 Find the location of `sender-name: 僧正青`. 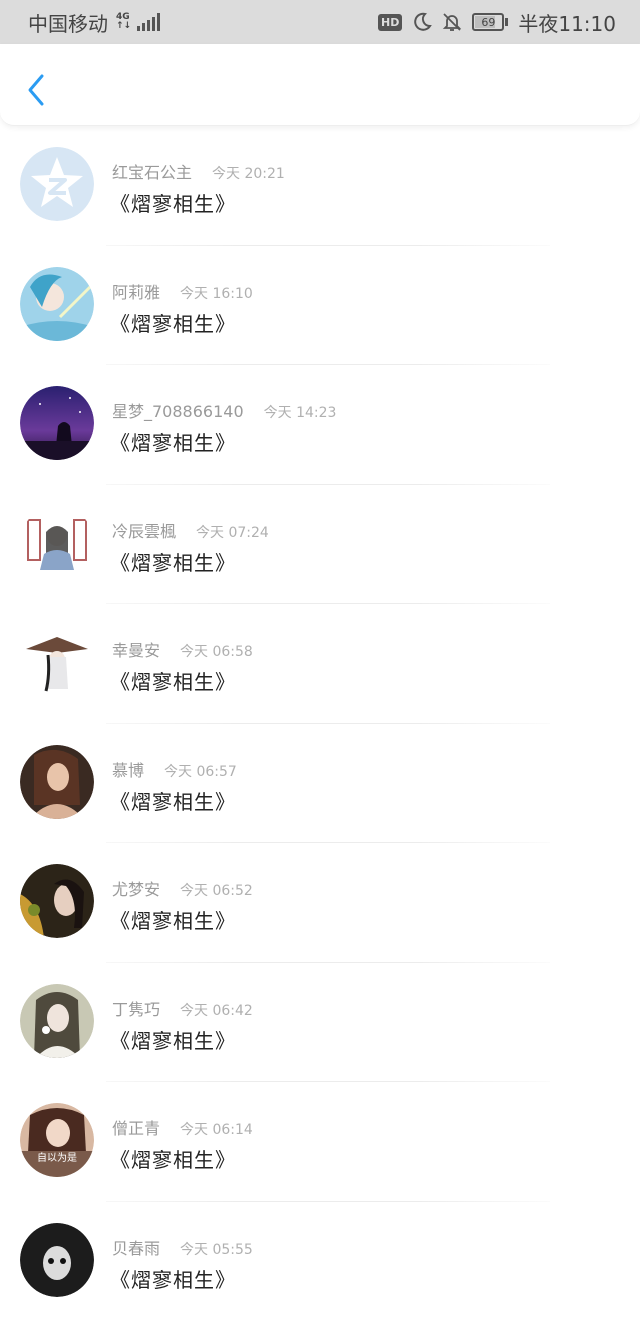

sender-name: 僧正青 is located at coordinates (136, 1127).